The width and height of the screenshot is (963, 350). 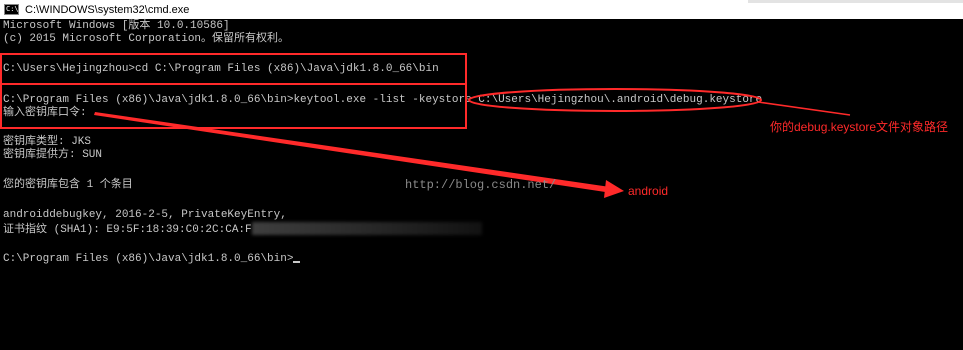 I want to click on console-line: Microsoft Windows [版本 10.0.10586], so click(x=116, y=26).